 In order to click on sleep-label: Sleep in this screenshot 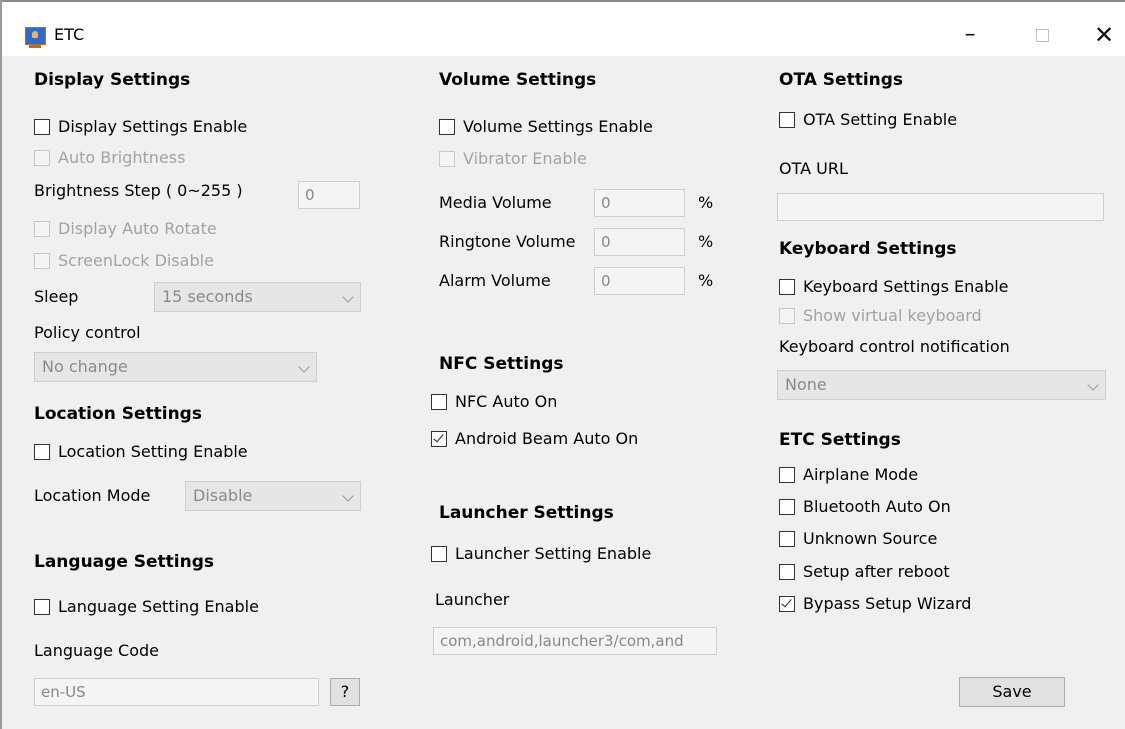, I will do `click(56, 296)`.